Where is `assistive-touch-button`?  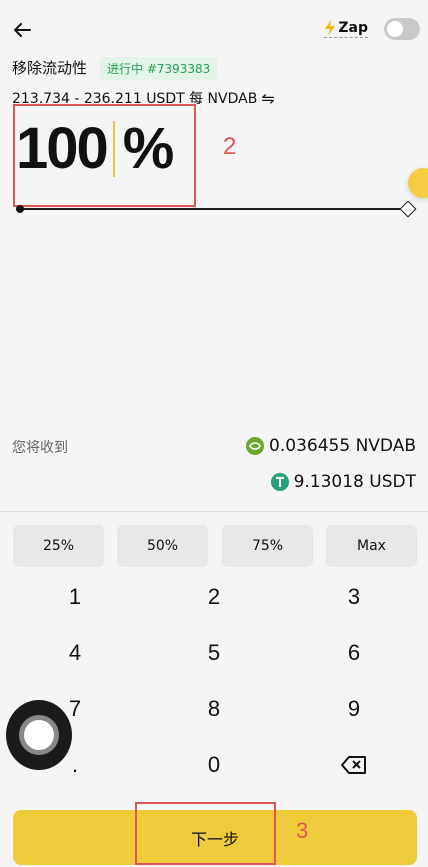
assistive-touch-button is located at coordinates (39, 735).